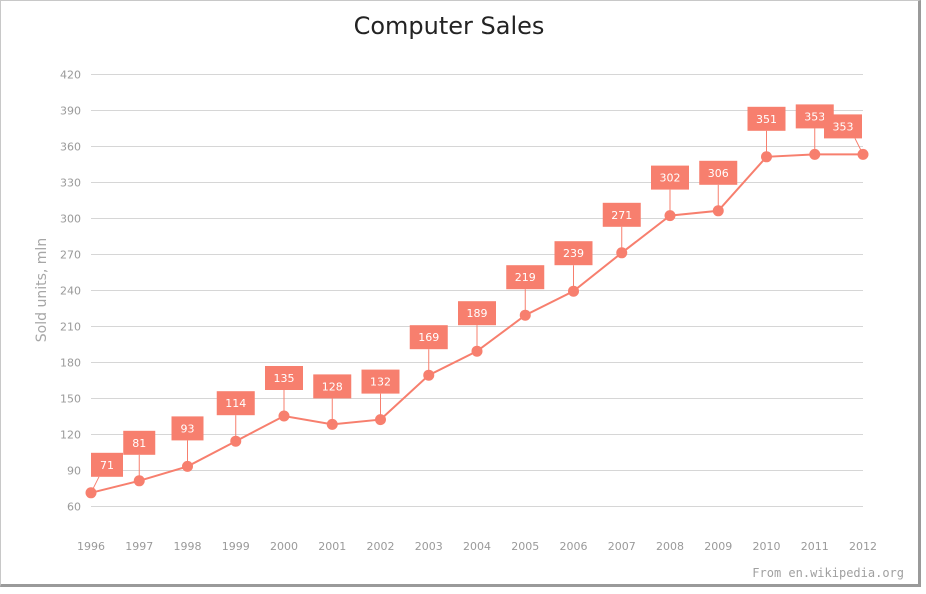  What do you see at coordinates (70, 219) in the screenshot?
I see `y-tick-label: 300` at bounding box center [70, 219].